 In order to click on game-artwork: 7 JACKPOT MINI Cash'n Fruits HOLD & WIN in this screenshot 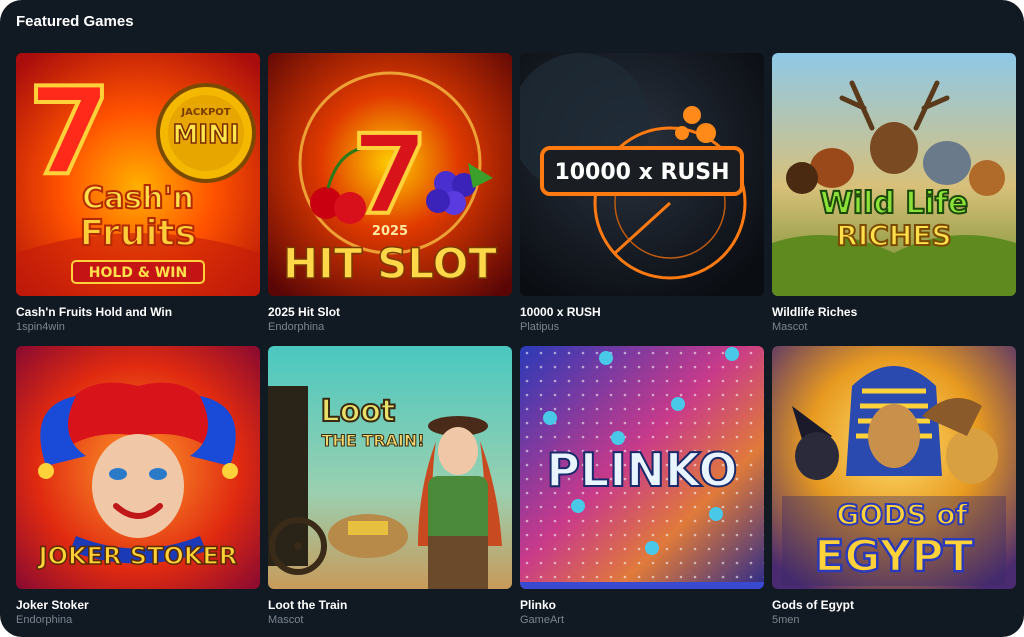, I will do `click(138, 174)`.